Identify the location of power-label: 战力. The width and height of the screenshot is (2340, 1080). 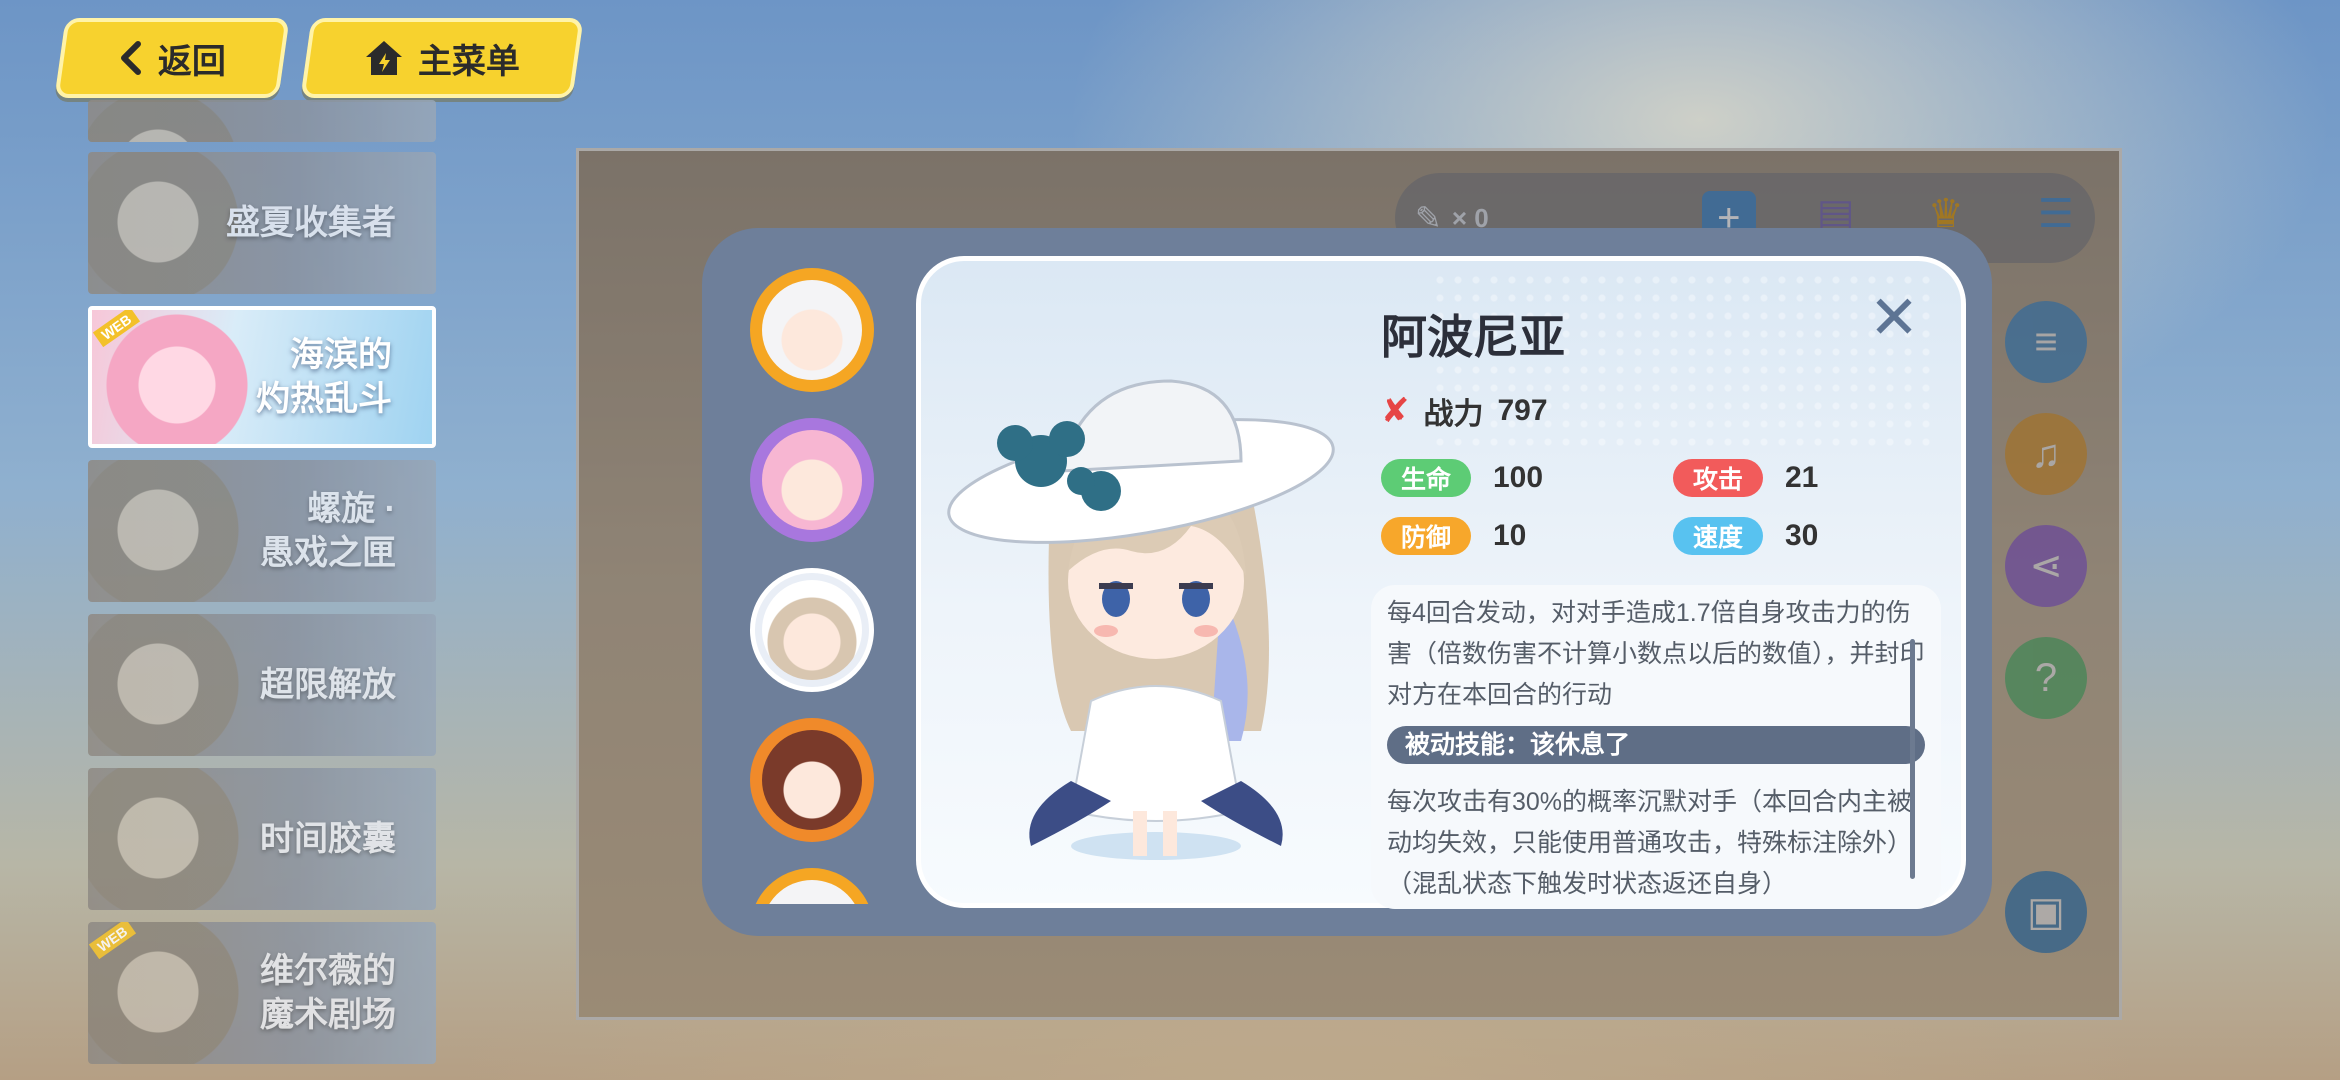
(1453, 414).